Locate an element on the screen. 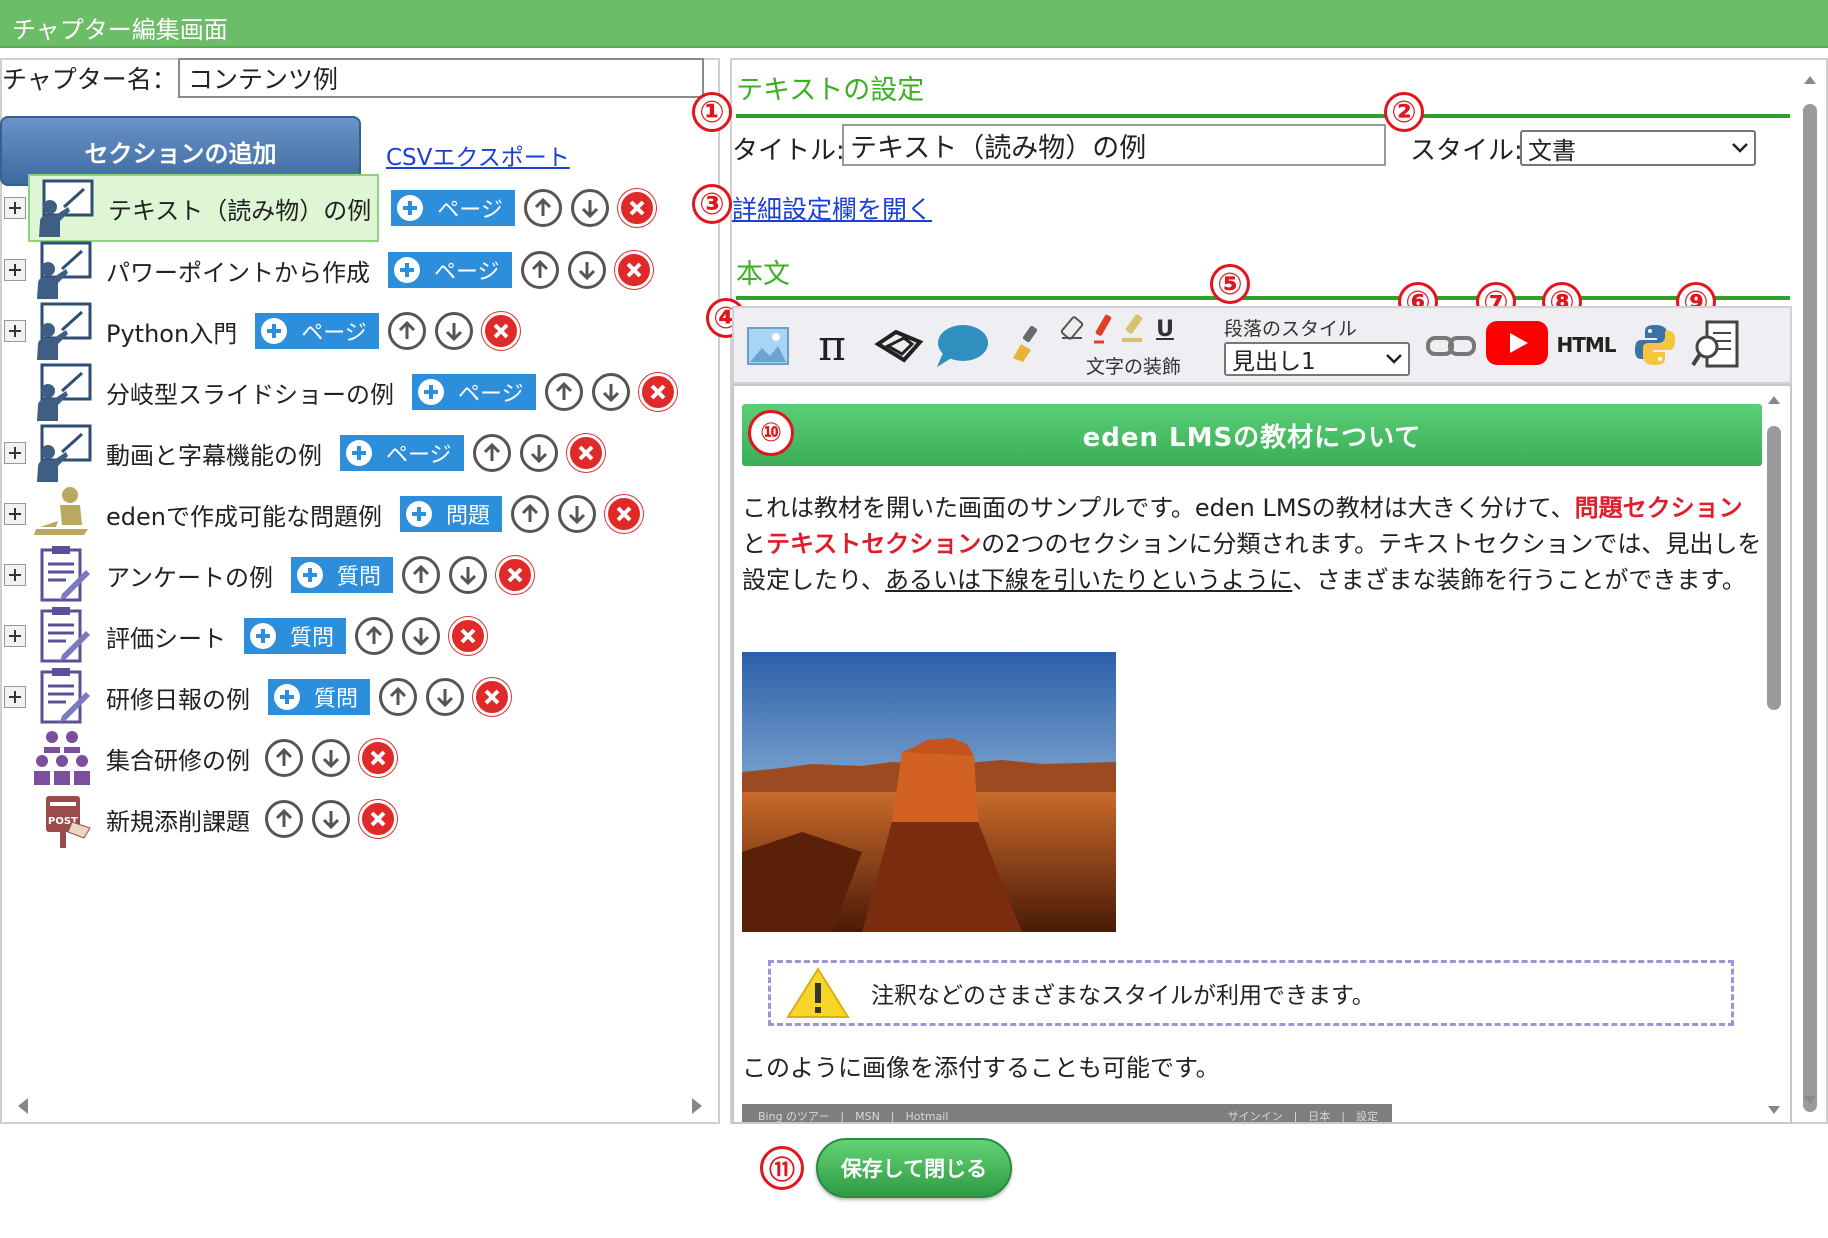 Image resolution: width=1828 pixels, height=1238 pixels. scroll-up-arrow-icon is located at coordinates (1774, 400).